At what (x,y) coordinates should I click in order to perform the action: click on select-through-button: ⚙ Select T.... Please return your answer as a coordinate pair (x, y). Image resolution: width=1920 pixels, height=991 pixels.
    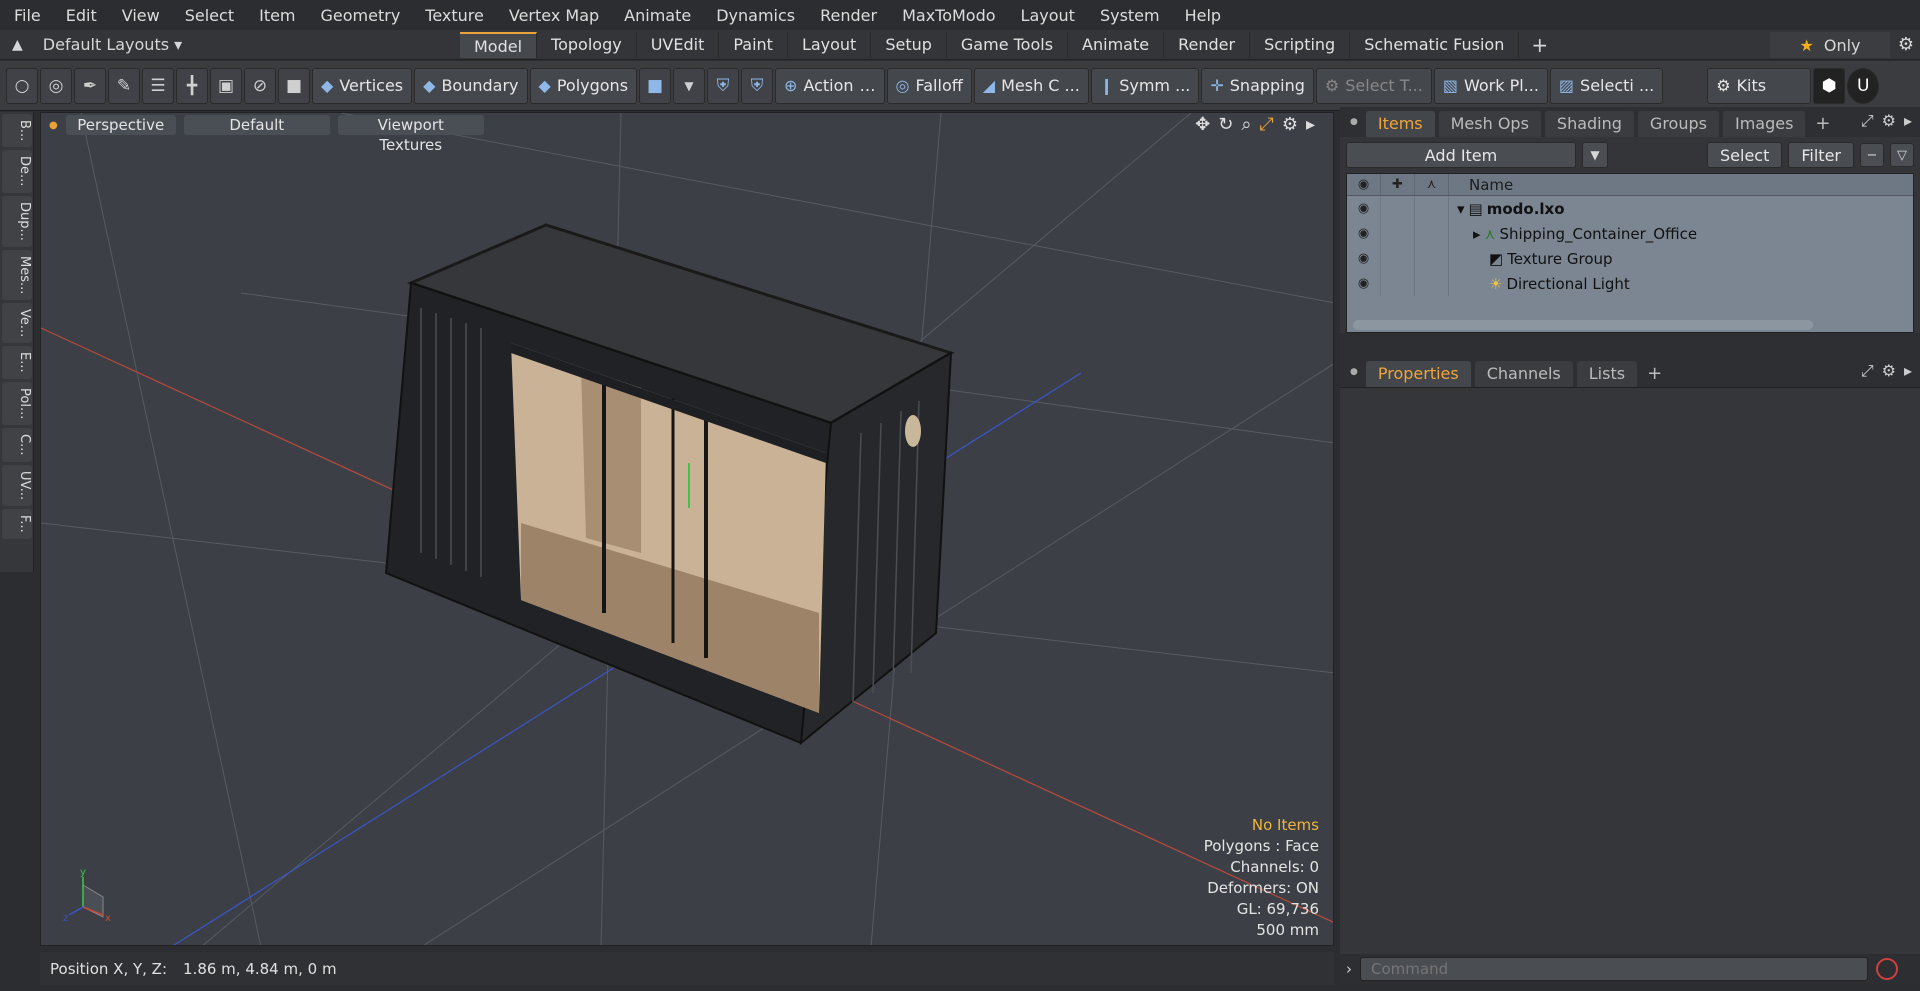
    Looking at the image, I should click on (1373, 85).